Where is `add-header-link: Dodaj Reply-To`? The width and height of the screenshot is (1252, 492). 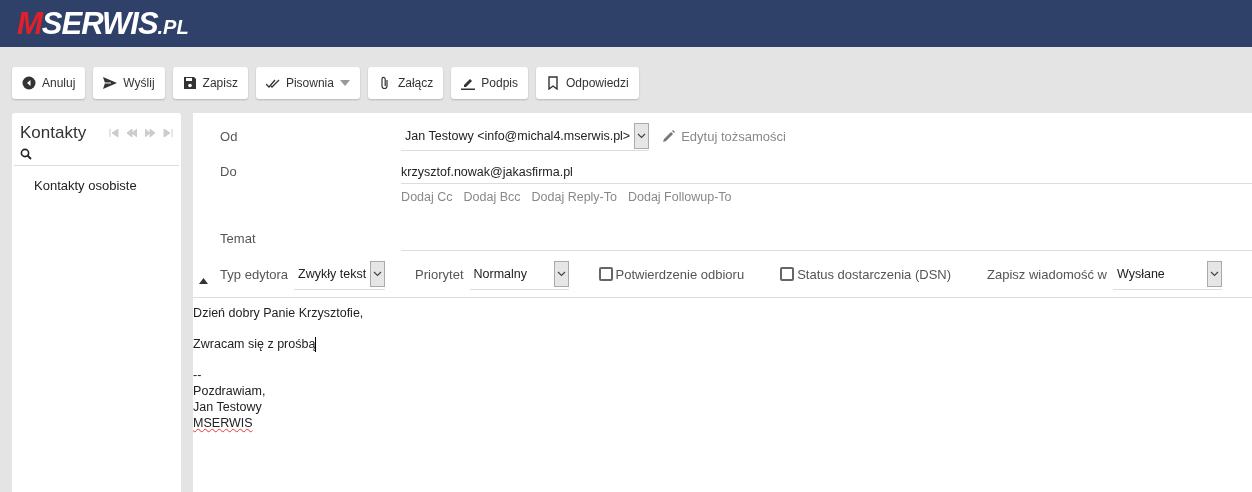 add-header-link: Dodaj Reply-To is located at coordinates (574, 198).